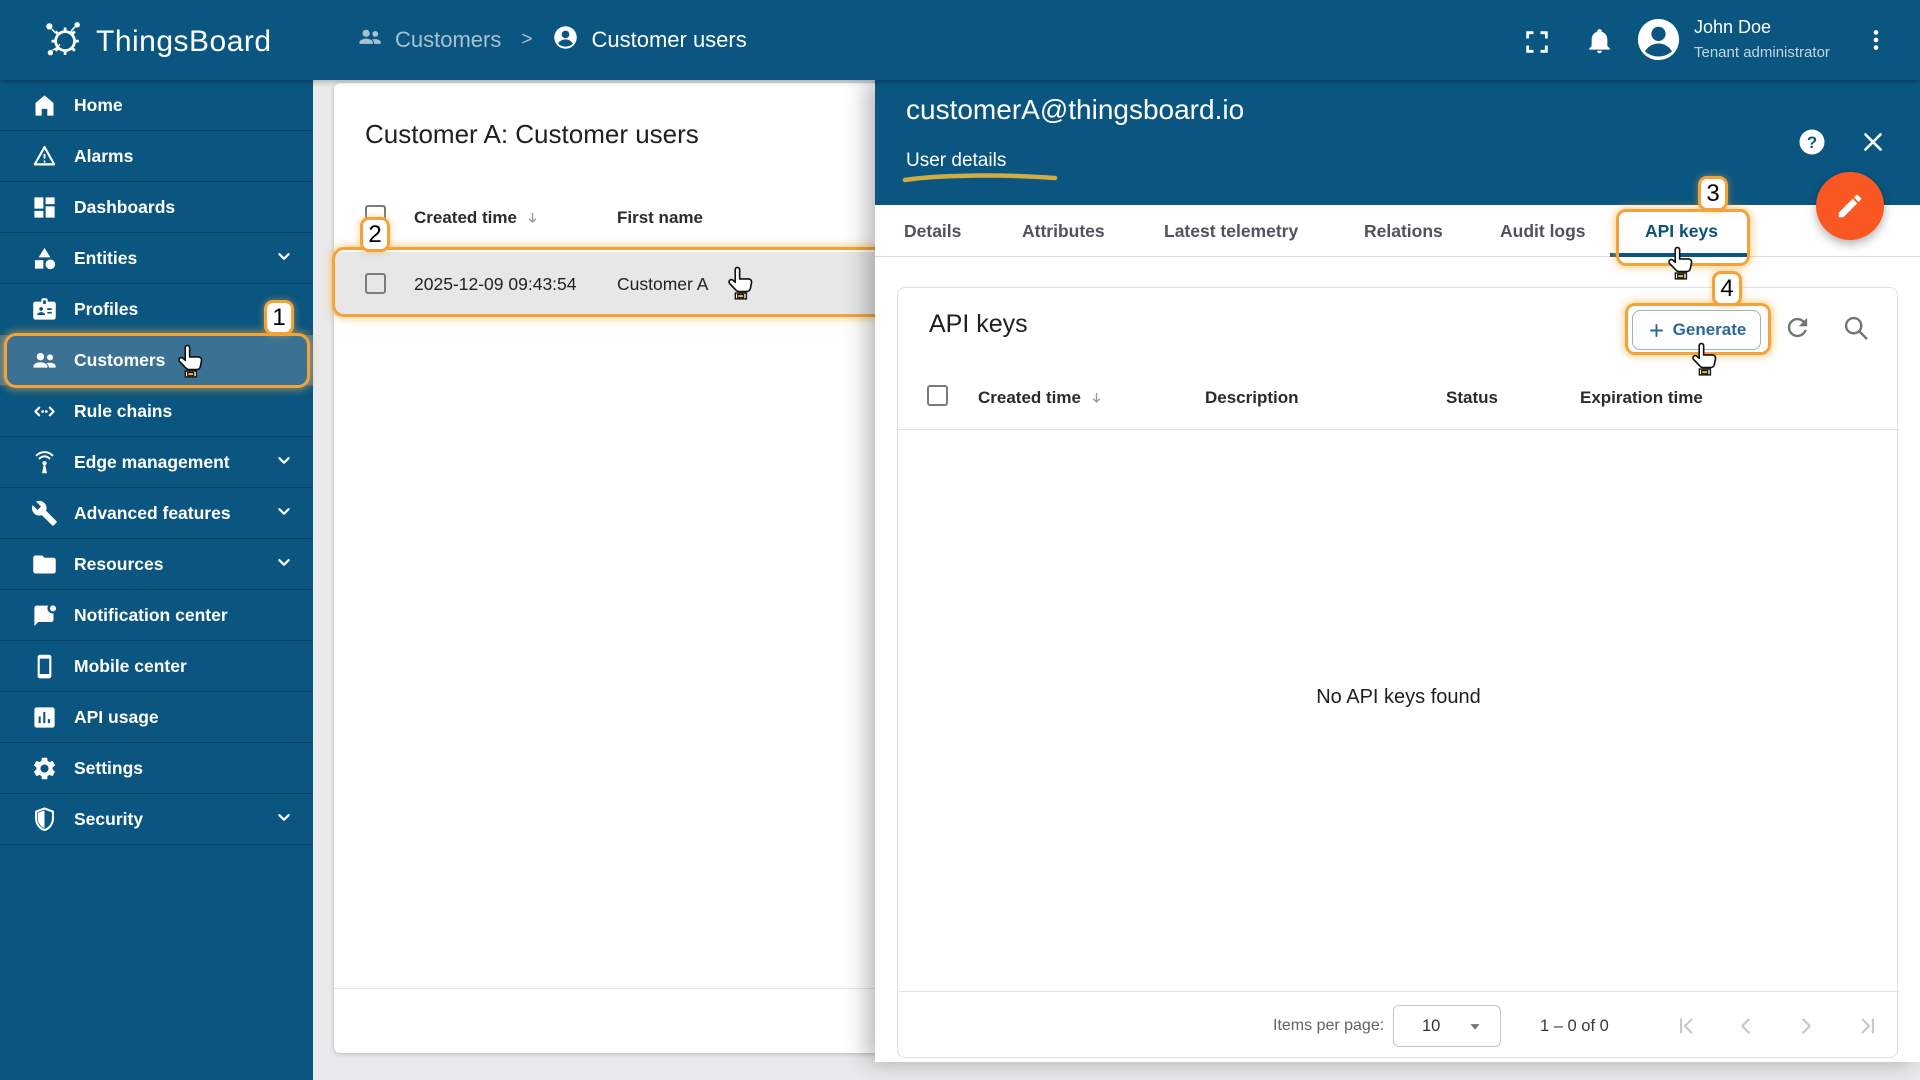 The height and width of the screenshot is (1080, 1920). Describe the element at coordinates (375, 234) in the screenshot. I see `annotation-badge-2: 2` at that location.